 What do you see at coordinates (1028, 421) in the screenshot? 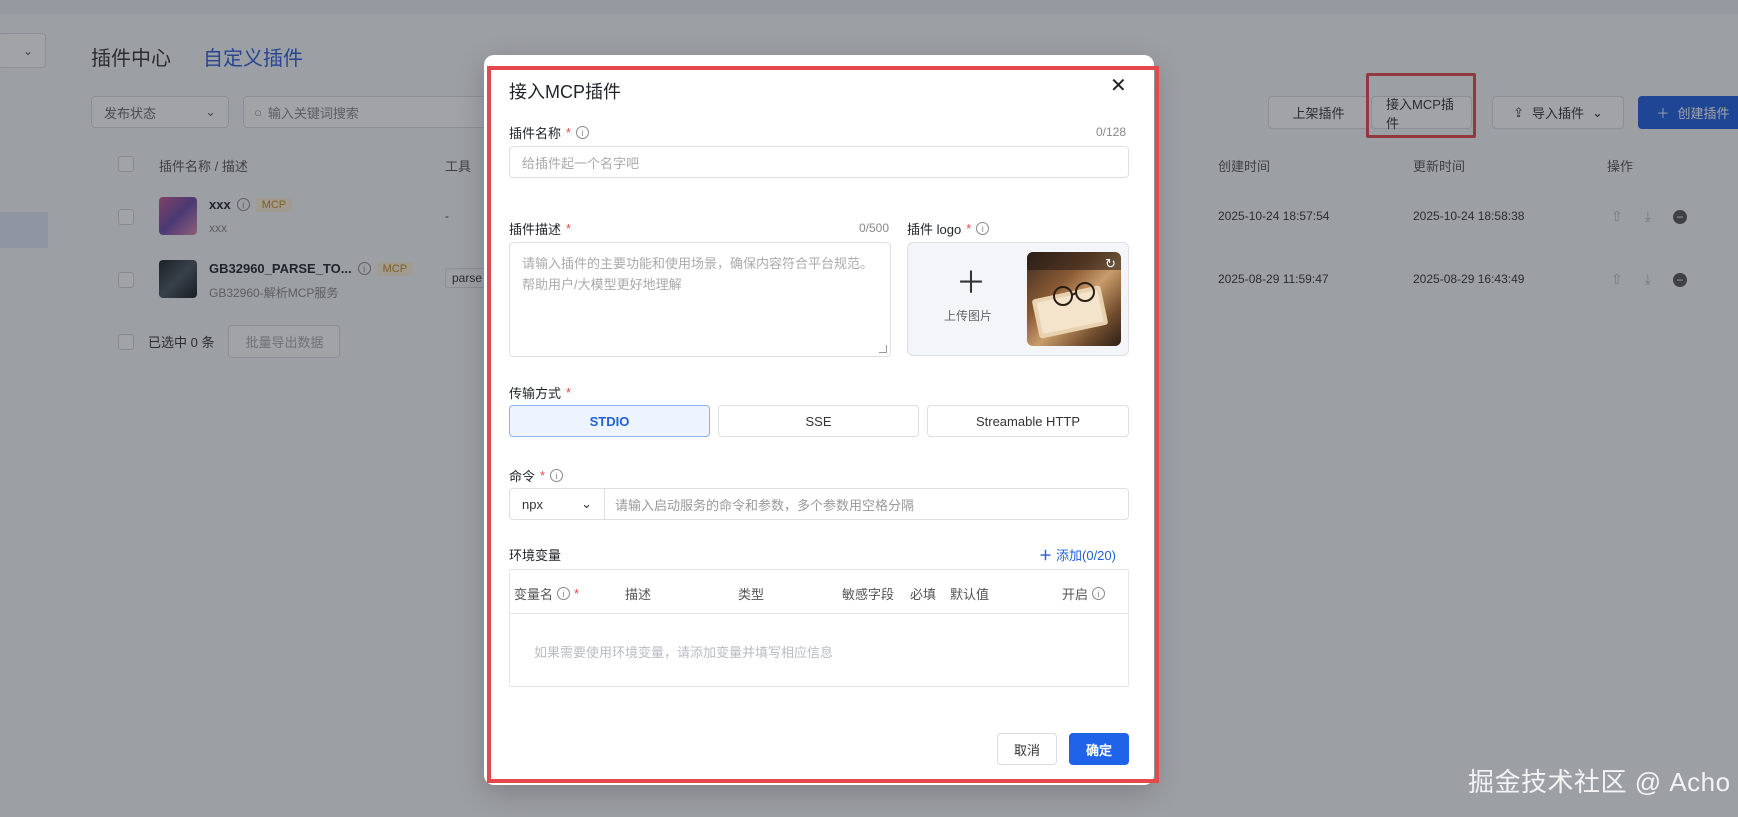
I see `transport-option-streamable-http: Streamable HTTP` at bounding box center [1028, 421].